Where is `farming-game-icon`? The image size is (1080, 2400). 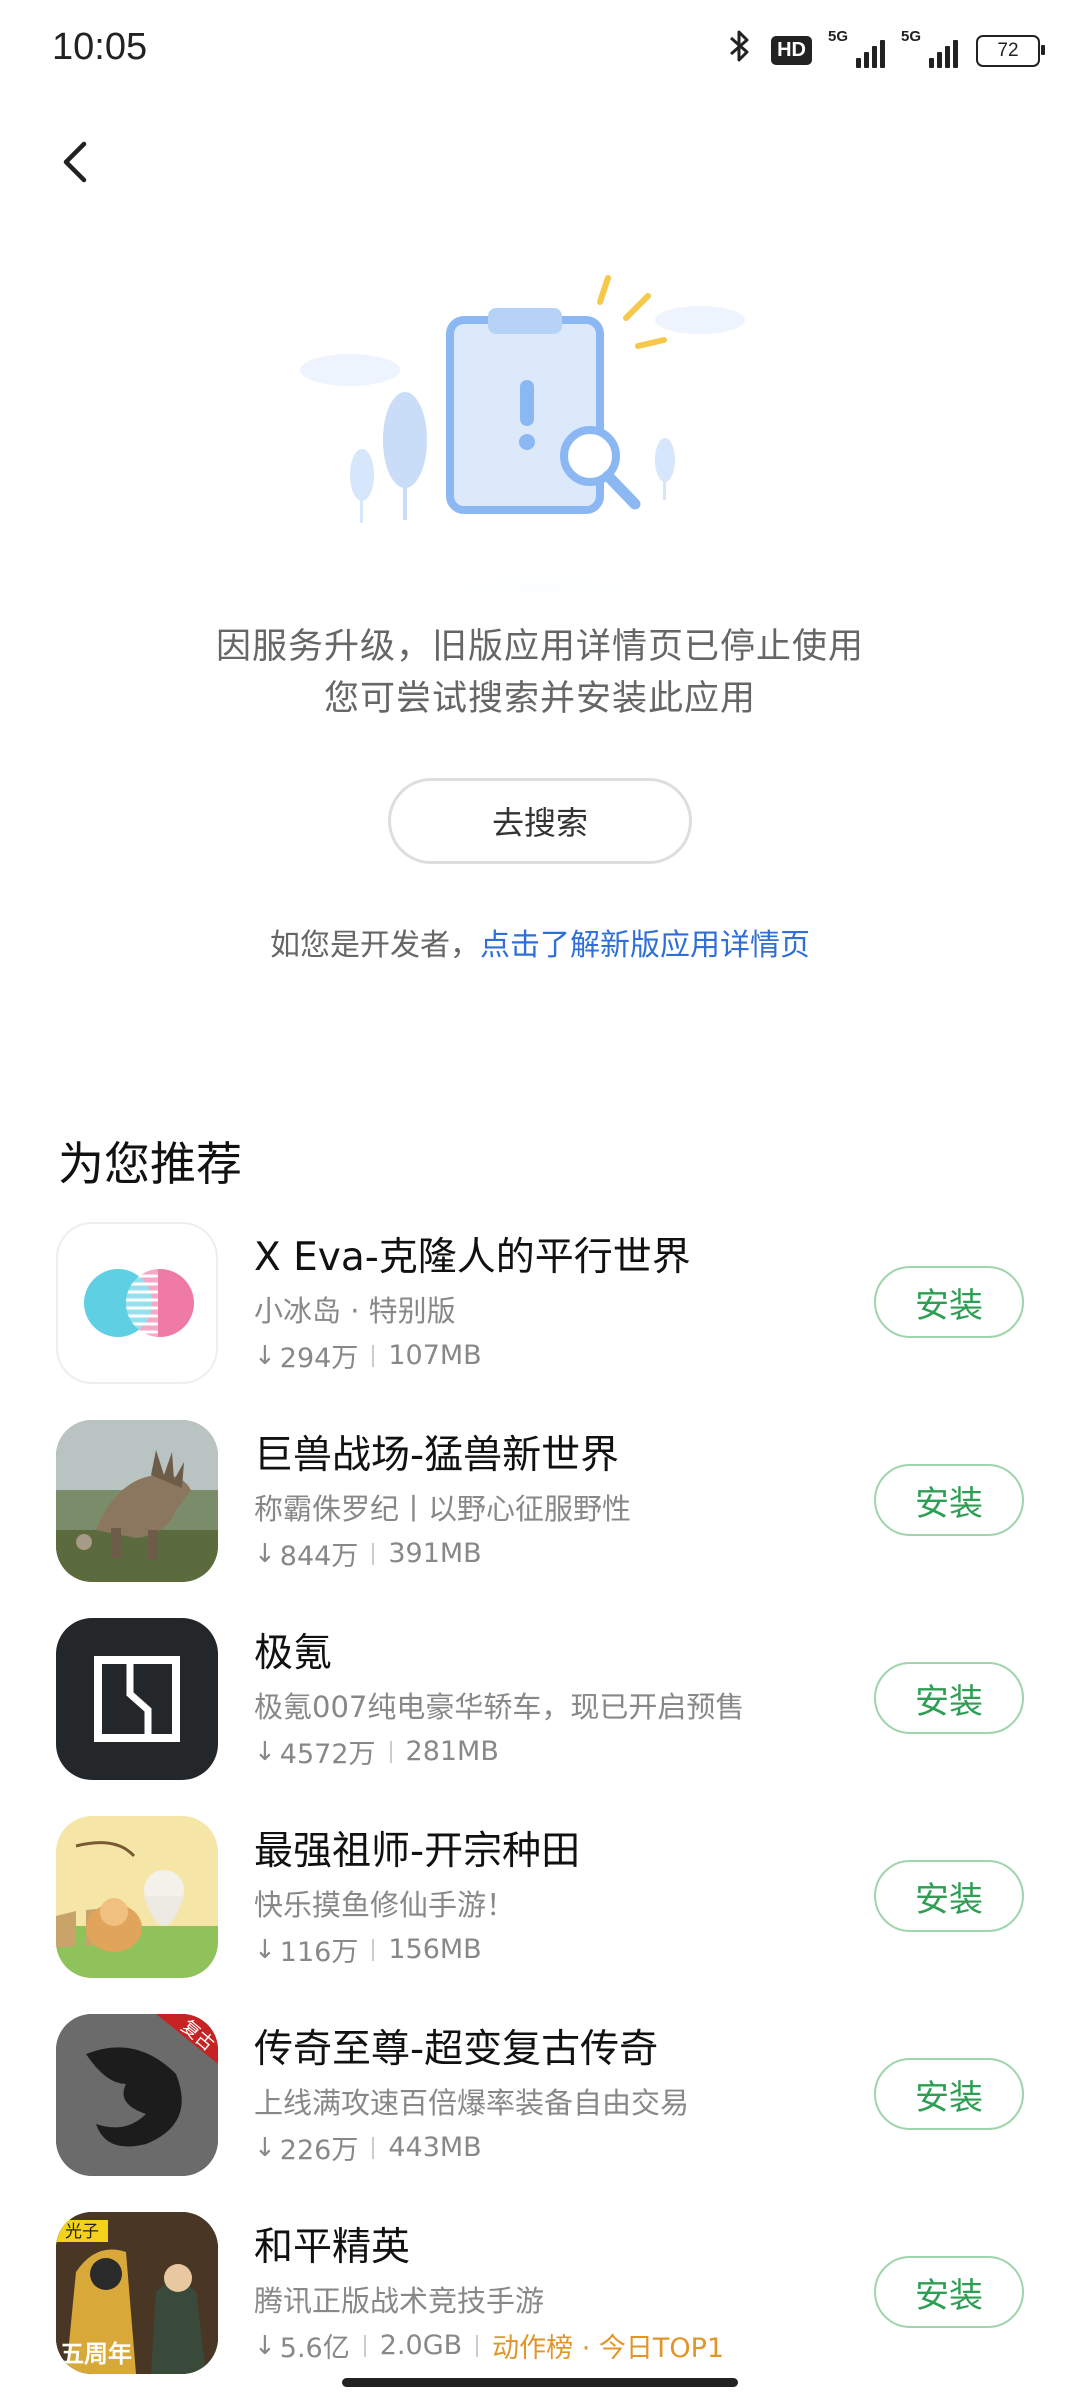 farming-game-icon is located at coordinates (137, 1897).